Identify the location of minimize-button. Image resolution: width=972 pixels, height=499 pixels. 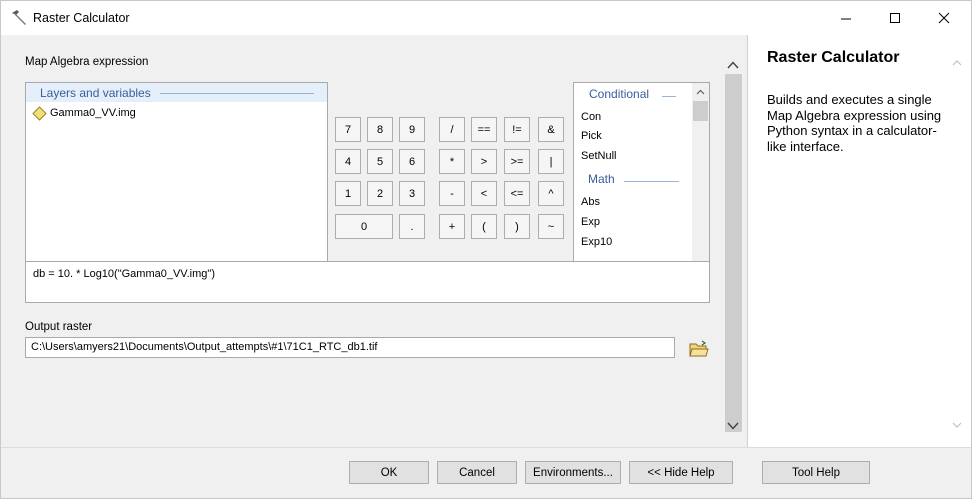
(846, 18).